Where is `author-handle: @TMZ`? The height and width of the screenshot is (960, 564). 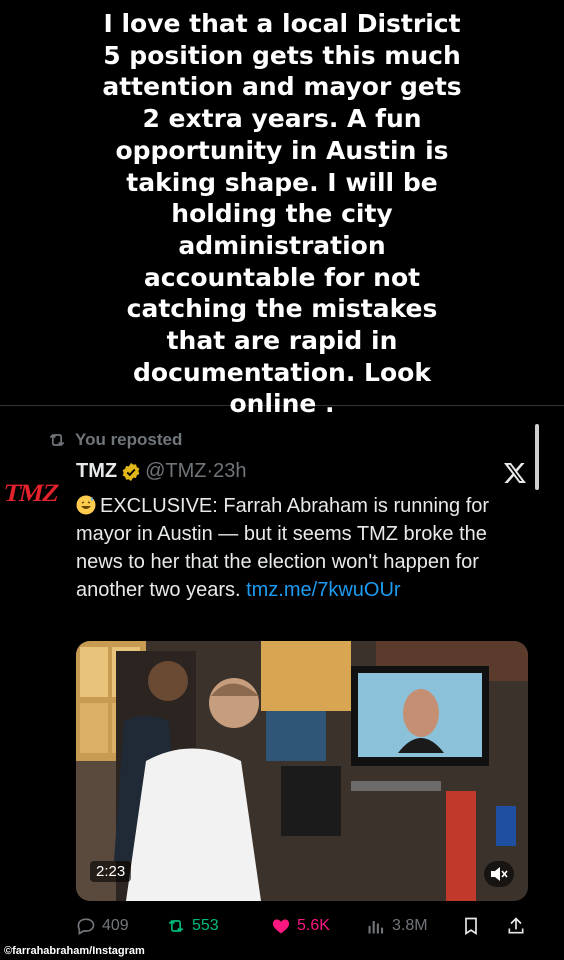 author-handle: @TMZ is located at coordinates (175, 471).